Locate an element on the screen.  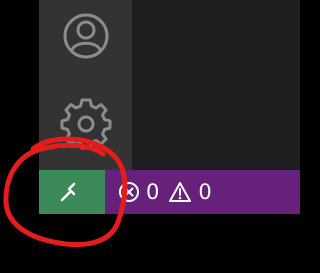
error-icon is located at coordinates (129, 192).